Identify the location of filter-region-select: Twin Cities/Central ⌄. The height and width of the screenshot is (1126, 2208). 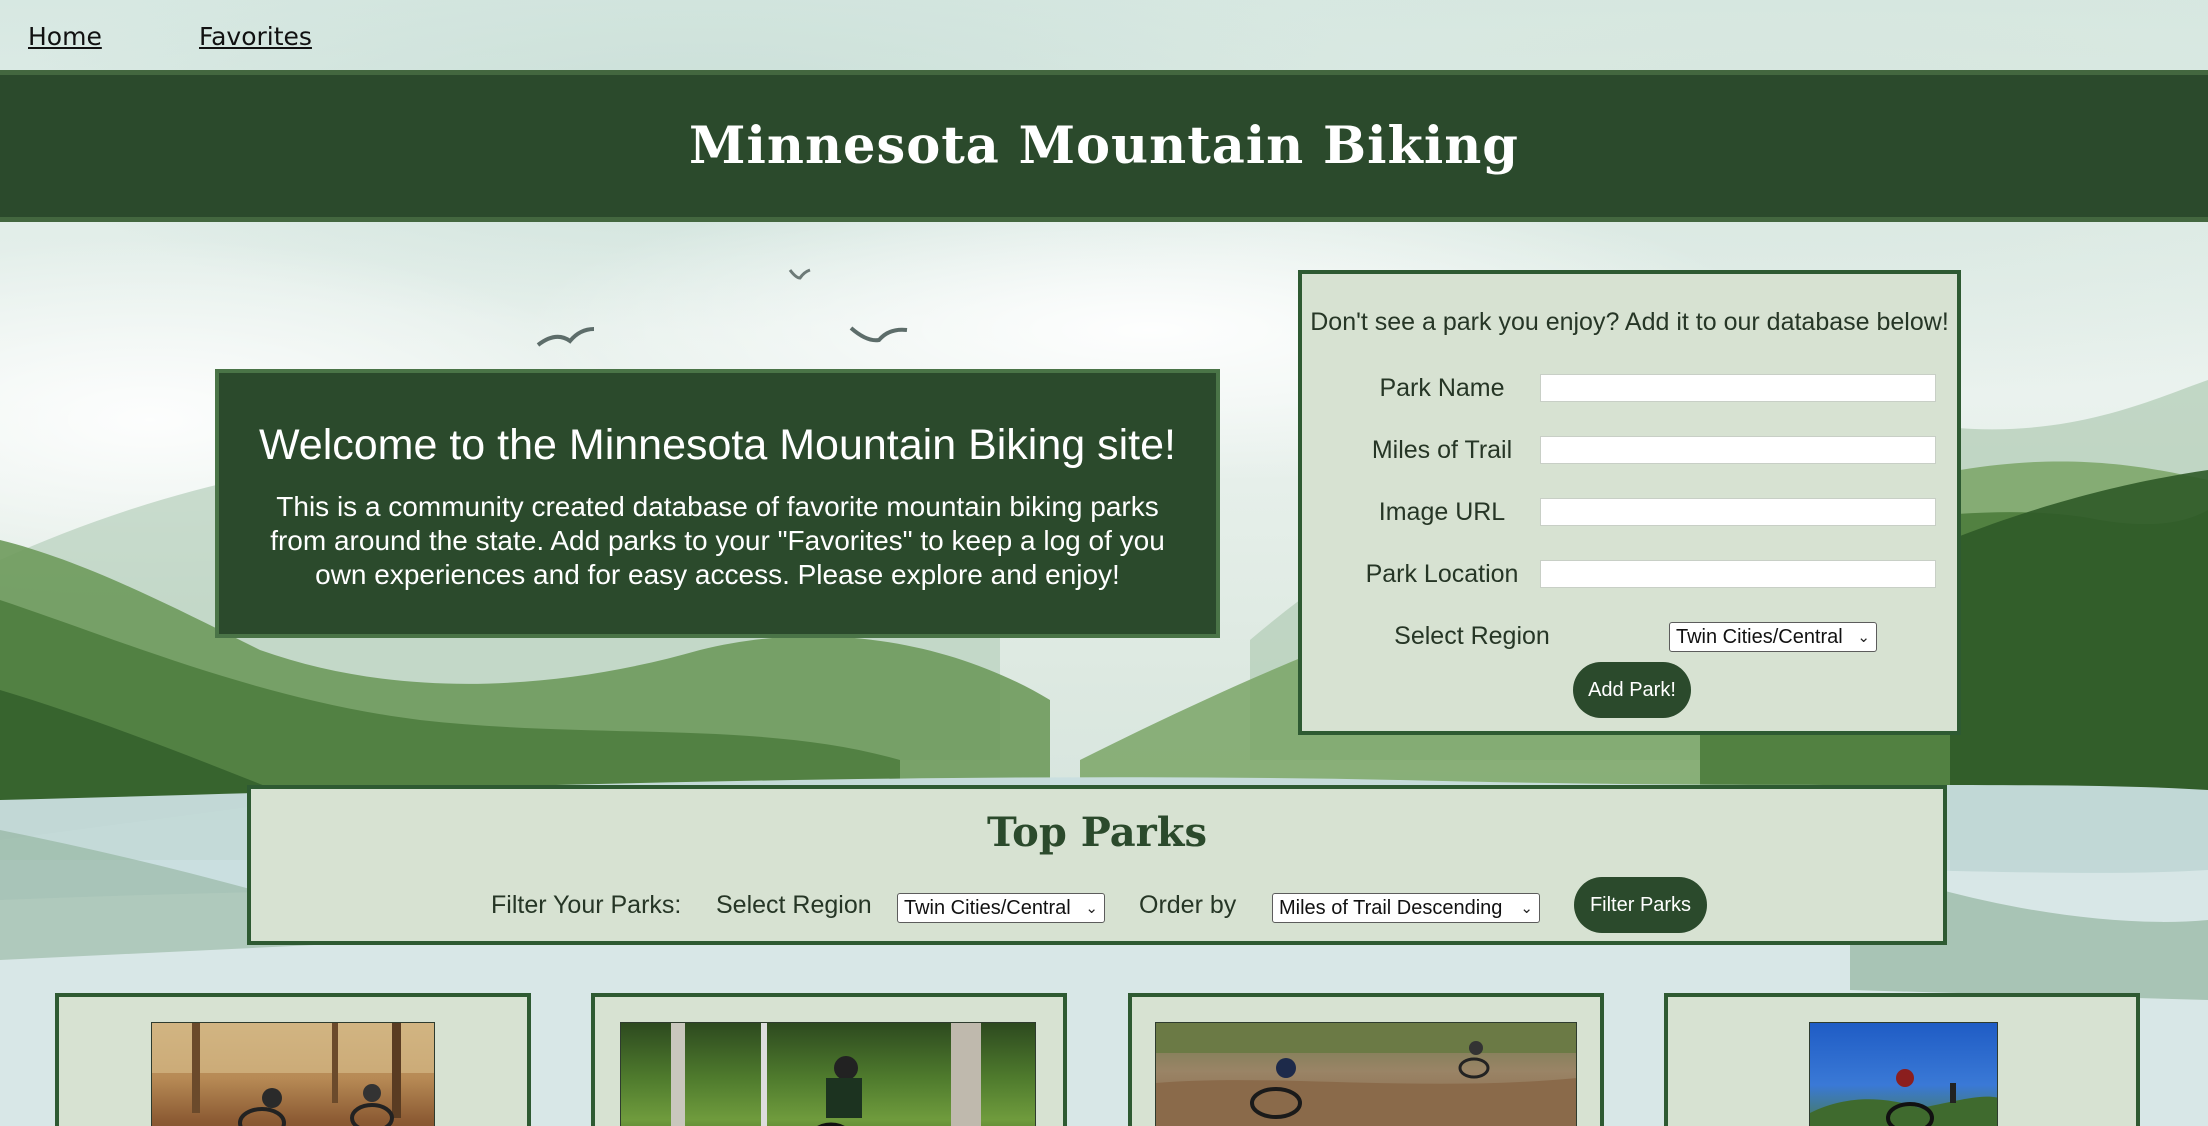
(1001, 908).